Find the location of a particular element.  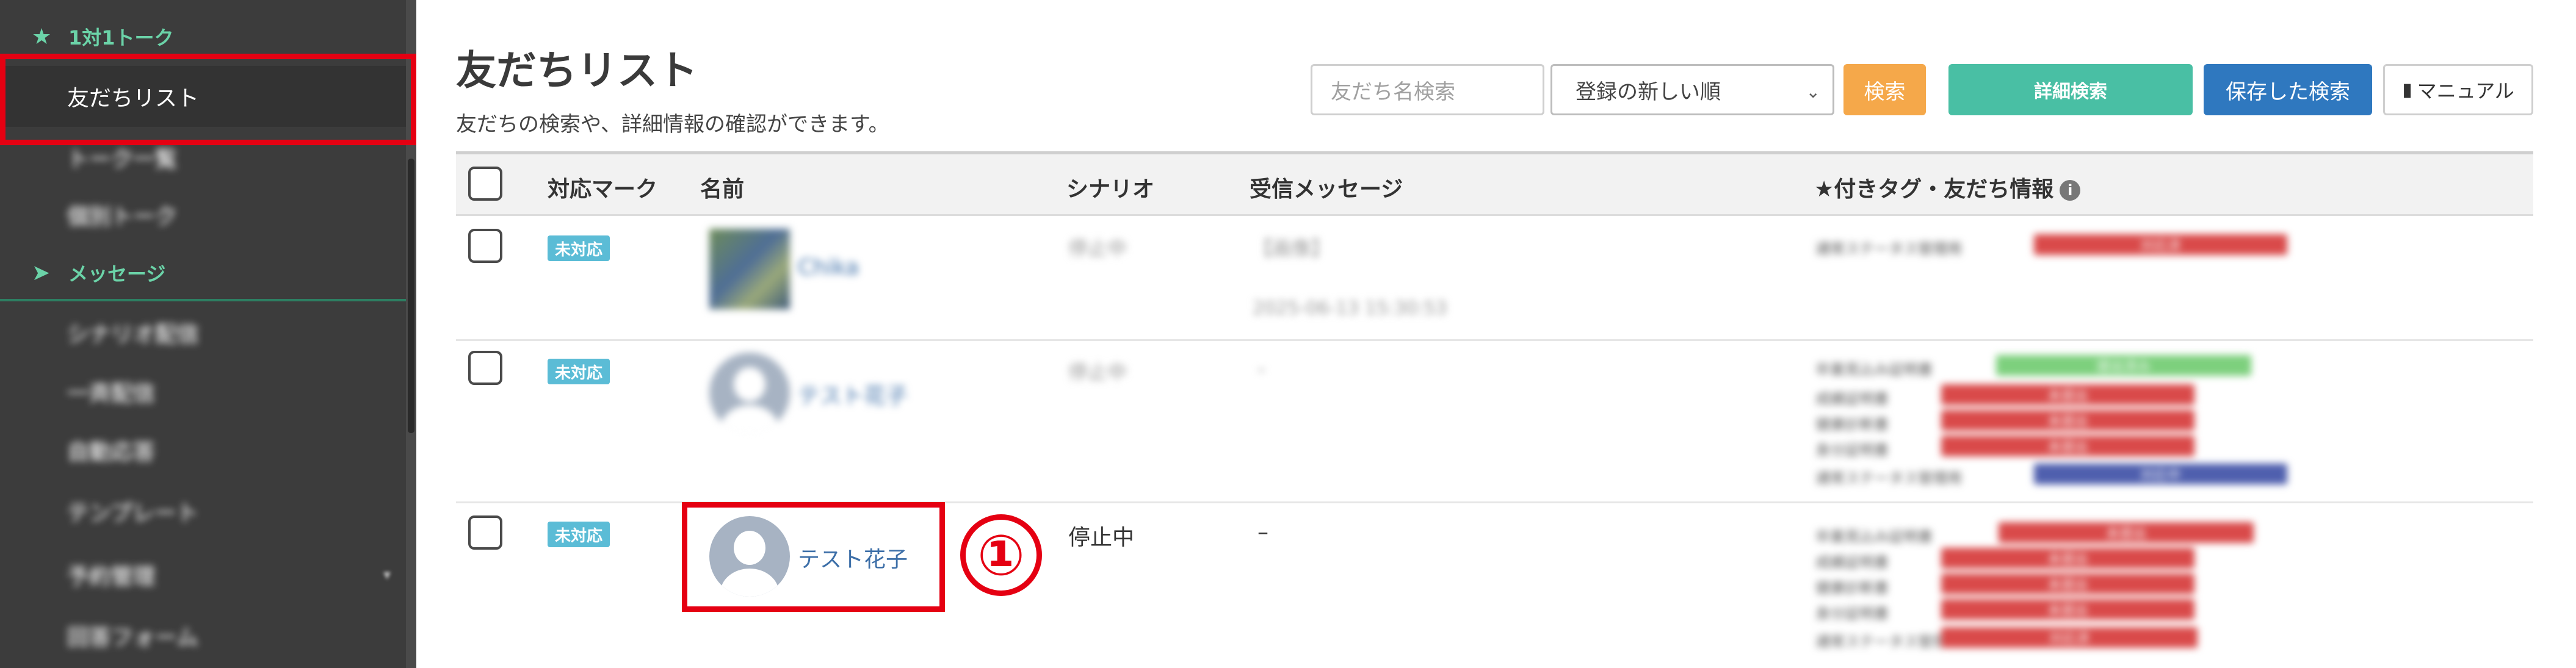

header-tags-label: ★付きタグ・友だち情報 is located at coordinates (1934, 190).